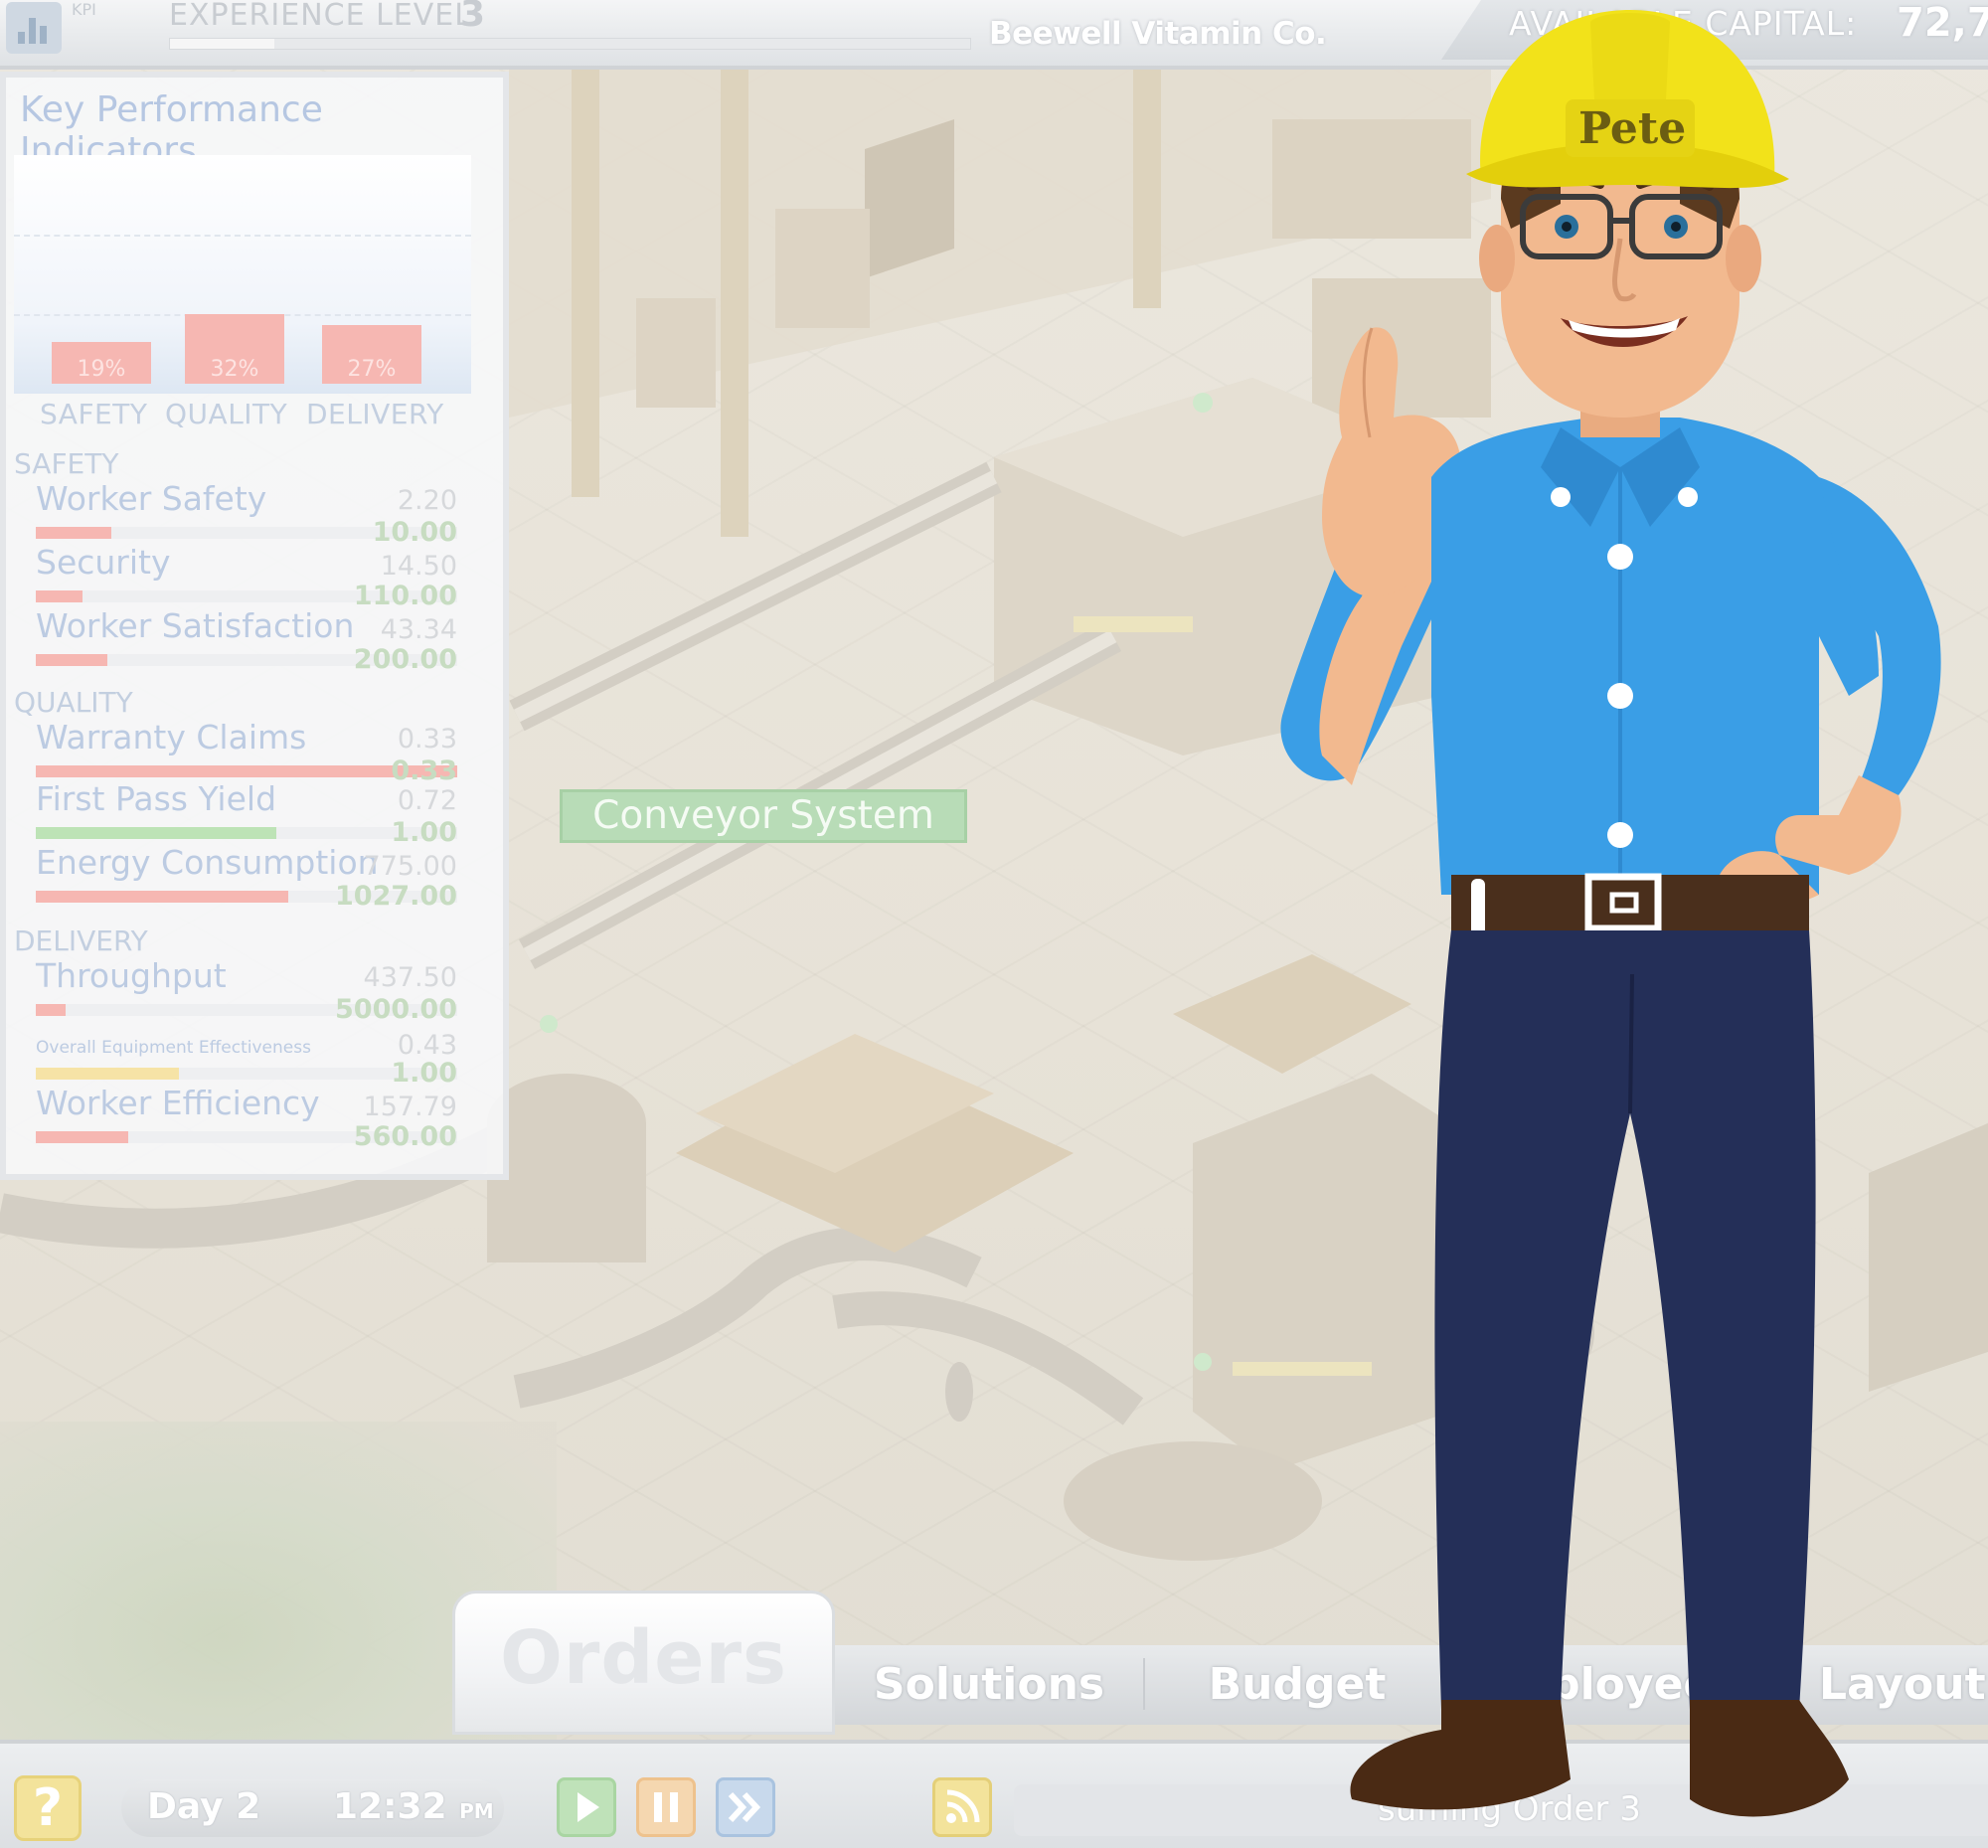  Describe the element at coordinates (178, 1103) in the screenshot. I see `metric-worker-efficiency: Worker Efficiency` at that location.